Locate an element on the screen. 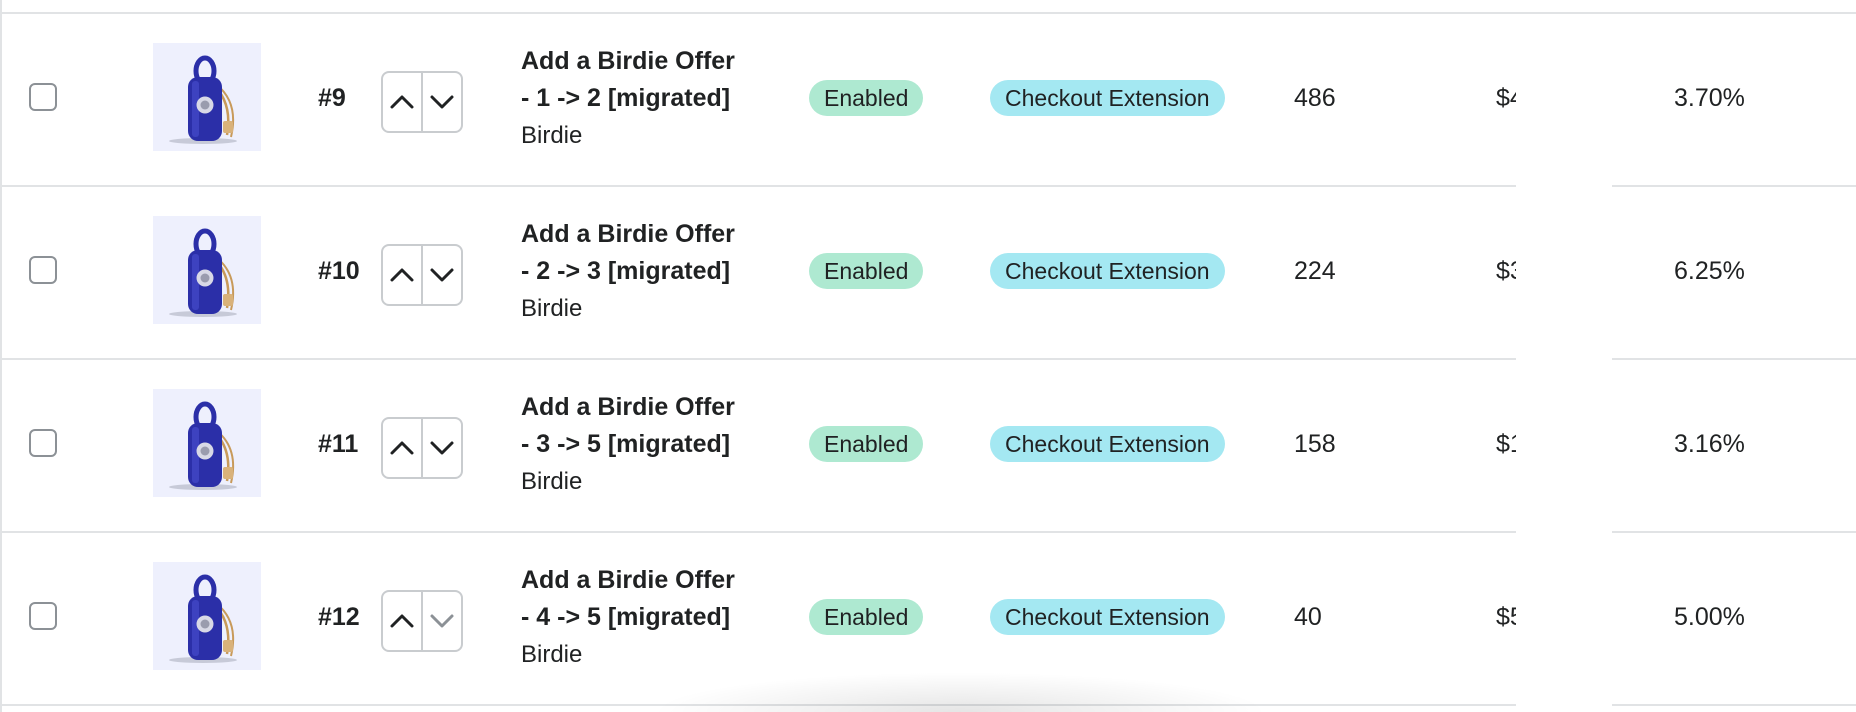 The width and height of the screenshot is (1856, 712). offer-views: 224 is located at coordinates (1315, 271).